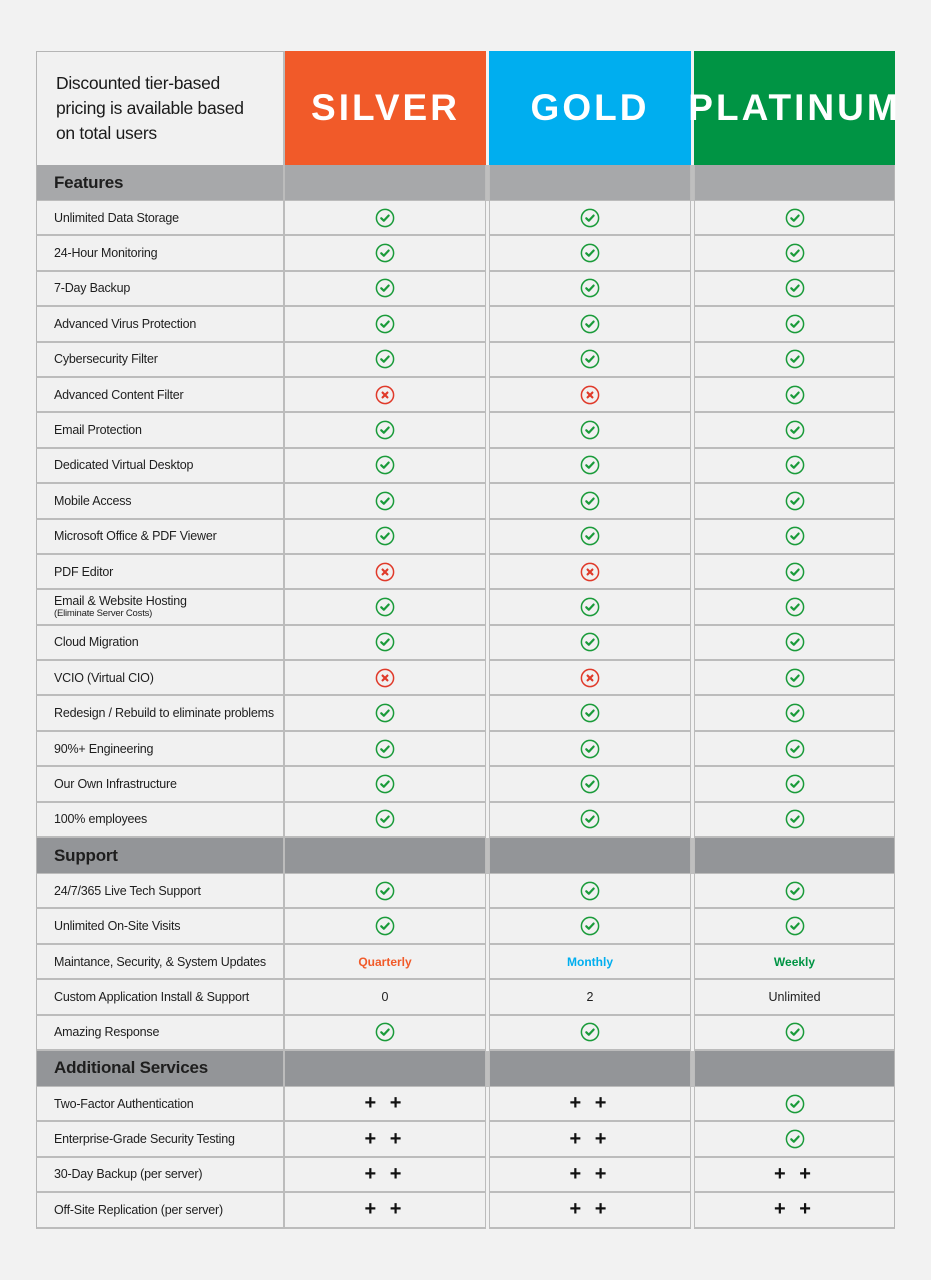 The width and height of the screenshot is (931, 1280). What do you see at coordinates (135, 536) in the screenshot?
I see `feature-name: Microsoft Office & PDF Viewer` at bounding box center [135, 536].